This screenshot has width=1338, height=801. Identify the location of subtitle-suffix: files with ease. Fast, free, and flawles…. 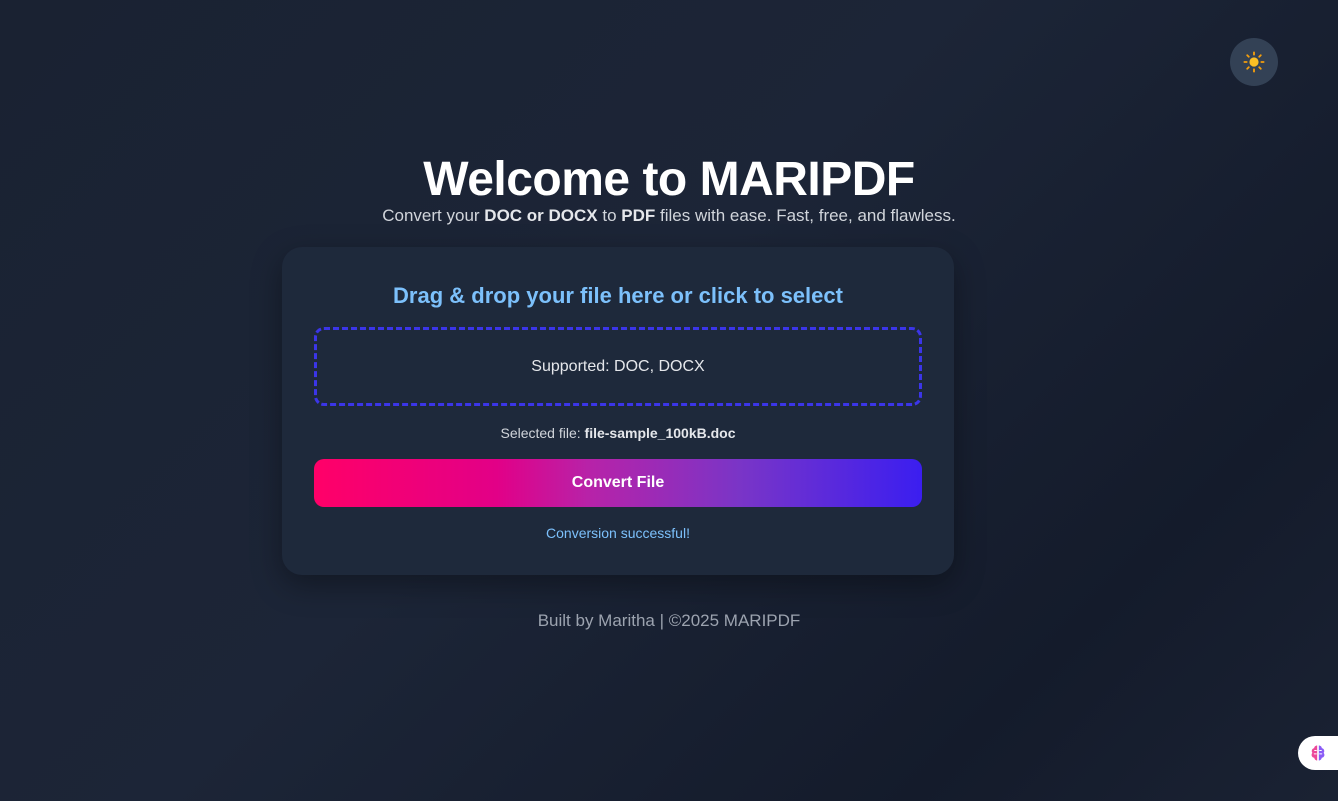
(805, 215).